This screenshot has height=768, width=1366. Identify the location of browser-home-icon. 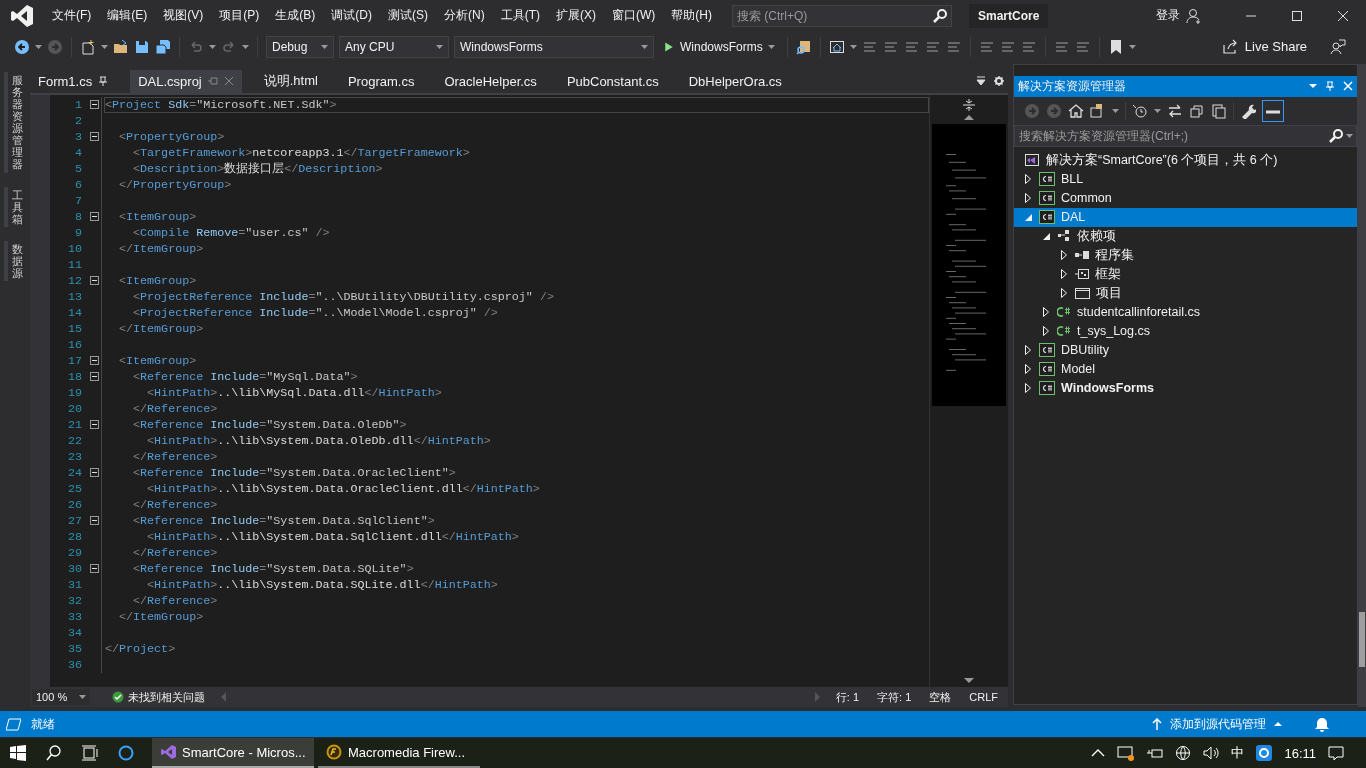
(836, 46).